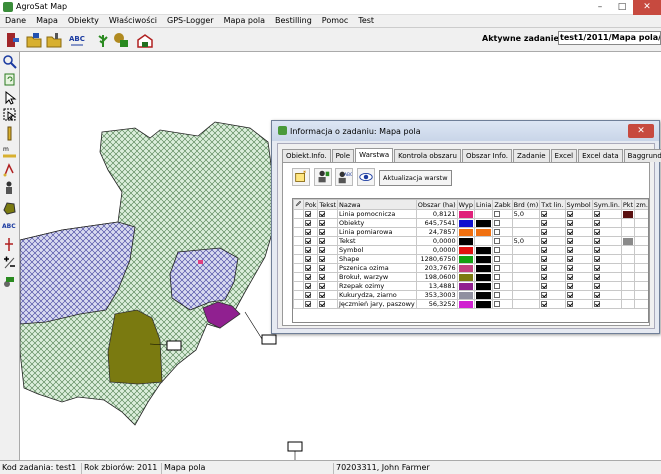 The width and height of the screenshot is (661, 474). What do you see at coordinates (54, 40) in the screenshot?
I see `folder-tools-icon` at bounding box center [54, 40].